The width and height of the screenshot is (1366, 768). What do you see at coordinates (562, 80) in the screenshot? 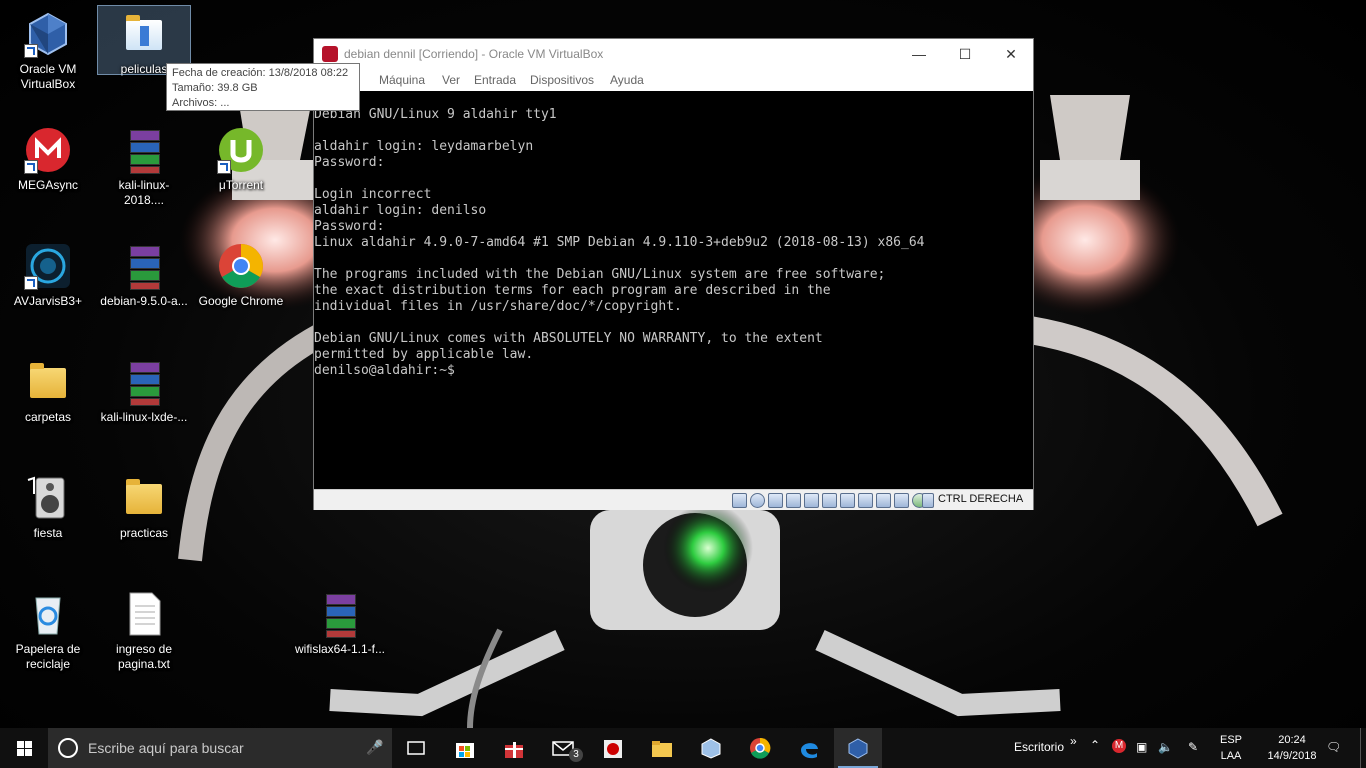
I see `menu-dispositivos: Dispositivos` at bounding box center [562, 80].